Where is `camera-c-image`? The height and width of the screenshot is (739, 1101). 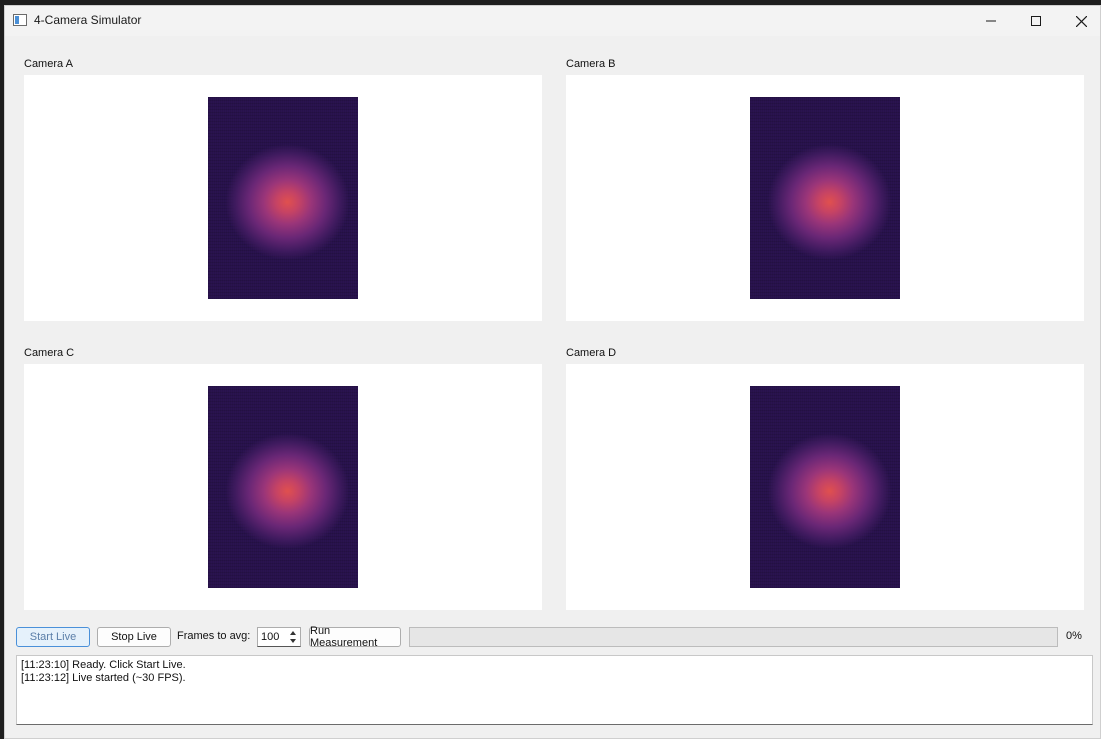 camera-c-image is located at coordinates (283, 487).